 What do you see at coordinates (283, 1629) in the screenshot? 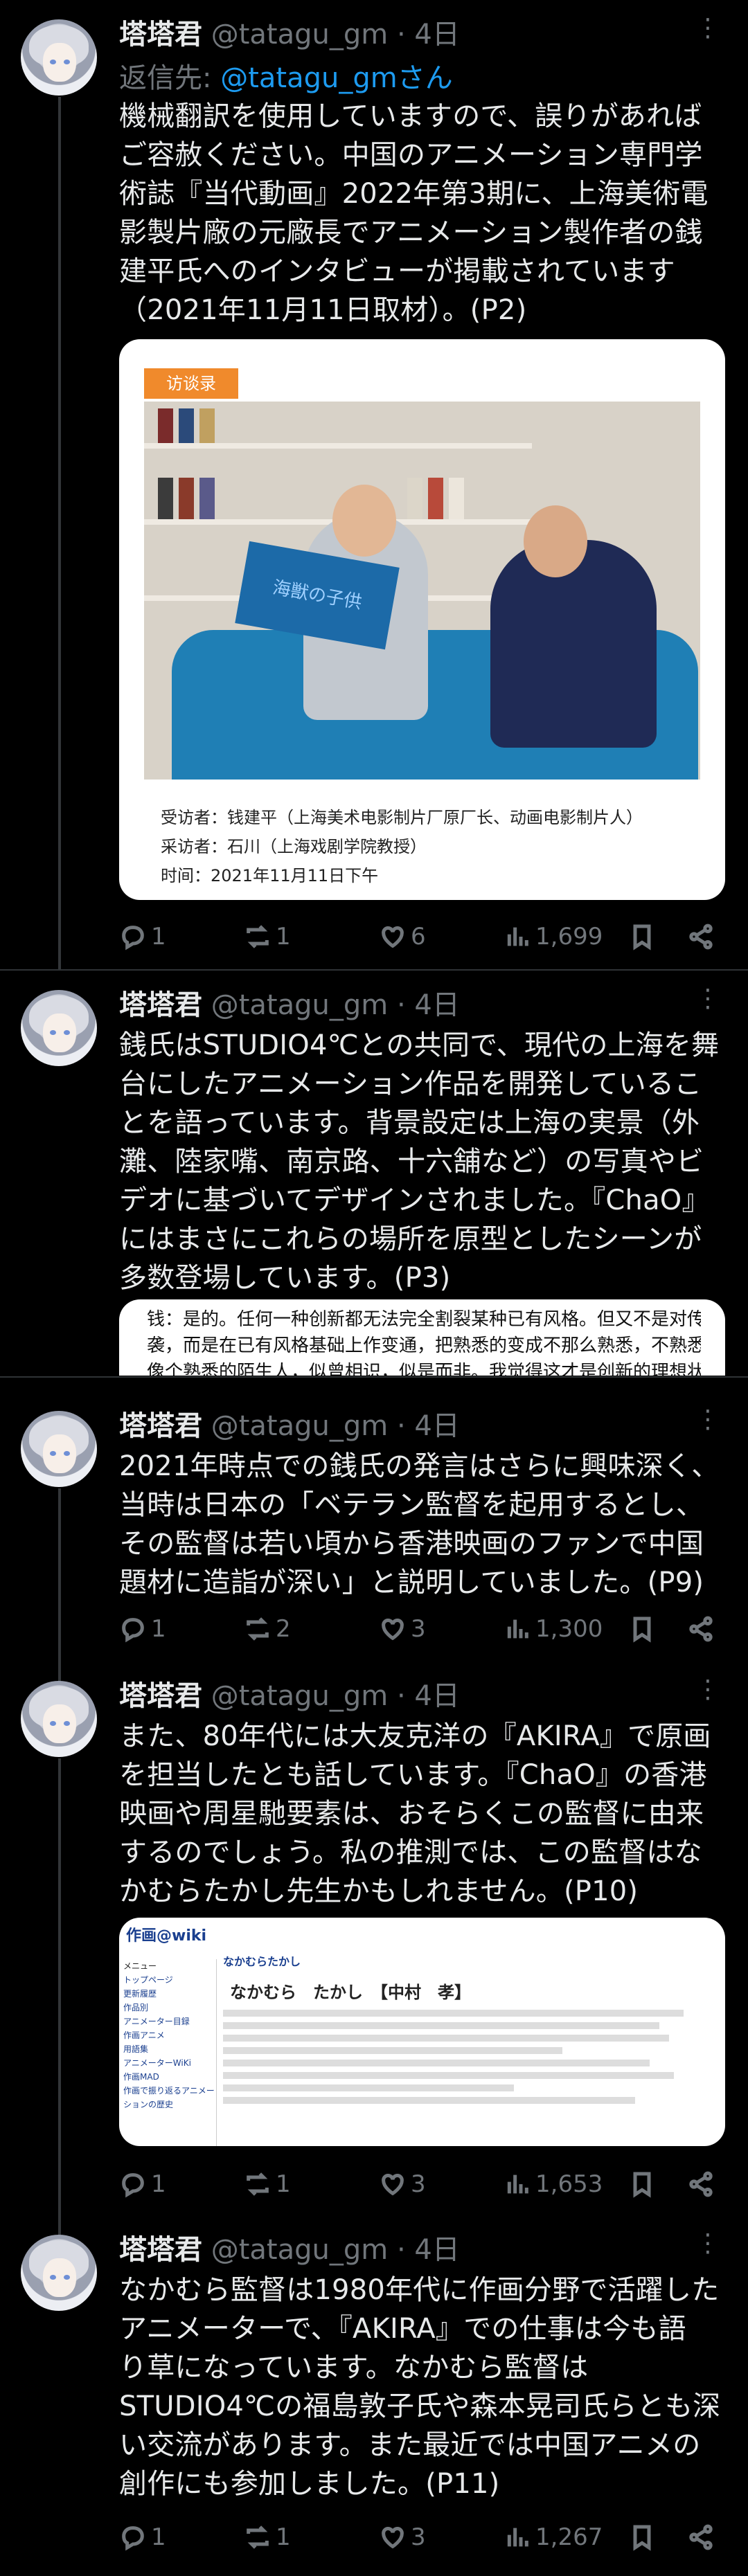
I see `repost-count: 2` at bounding box center [283, 1629].